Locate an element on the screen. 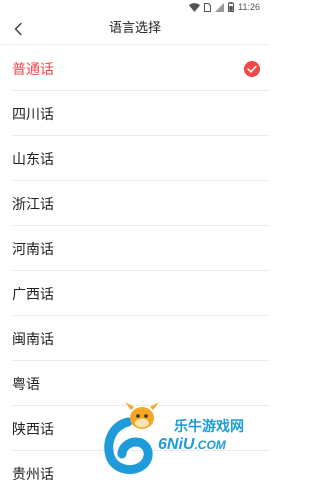 The width and height of the screenshot is (320, 480). language-item: 普通话 is located at coordinates (135, 68).